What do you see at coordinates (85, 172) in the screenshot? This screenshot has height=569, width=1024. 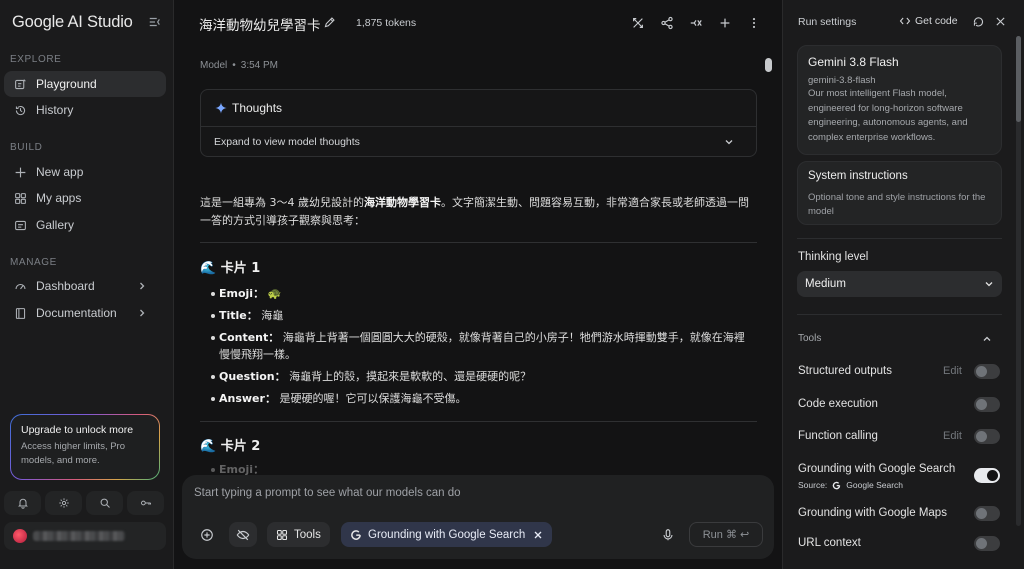 I see `sidebar-item-new-app: New app` at bounding box center [85, 172].